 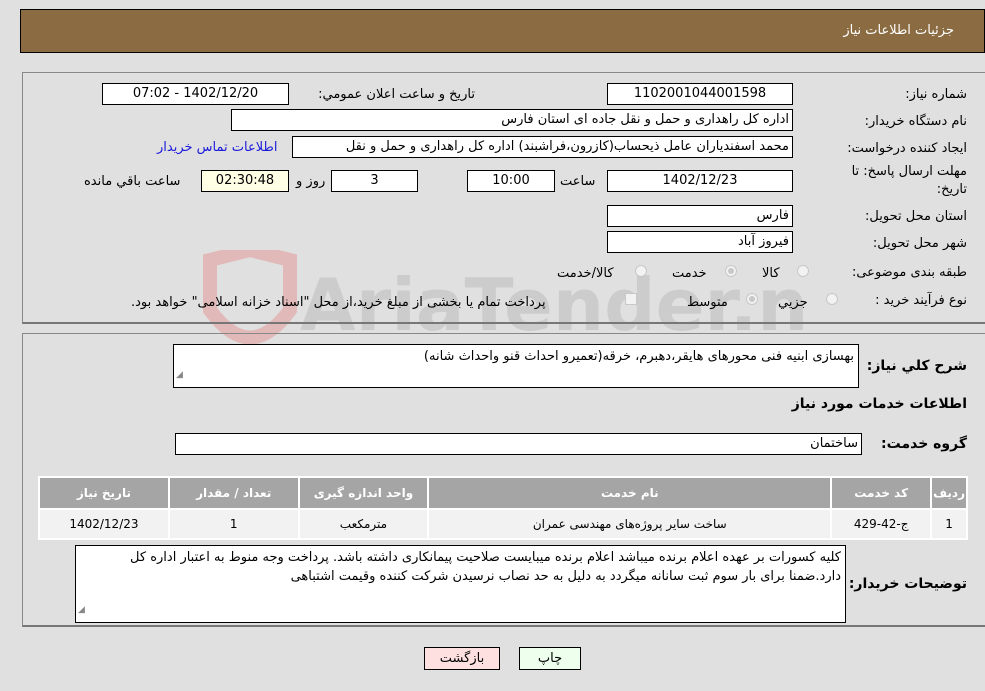 What do you see at coordinates (462, 658) in the screenshot?
I see `back-button: بازگشت` at bounding box center [462, 658].